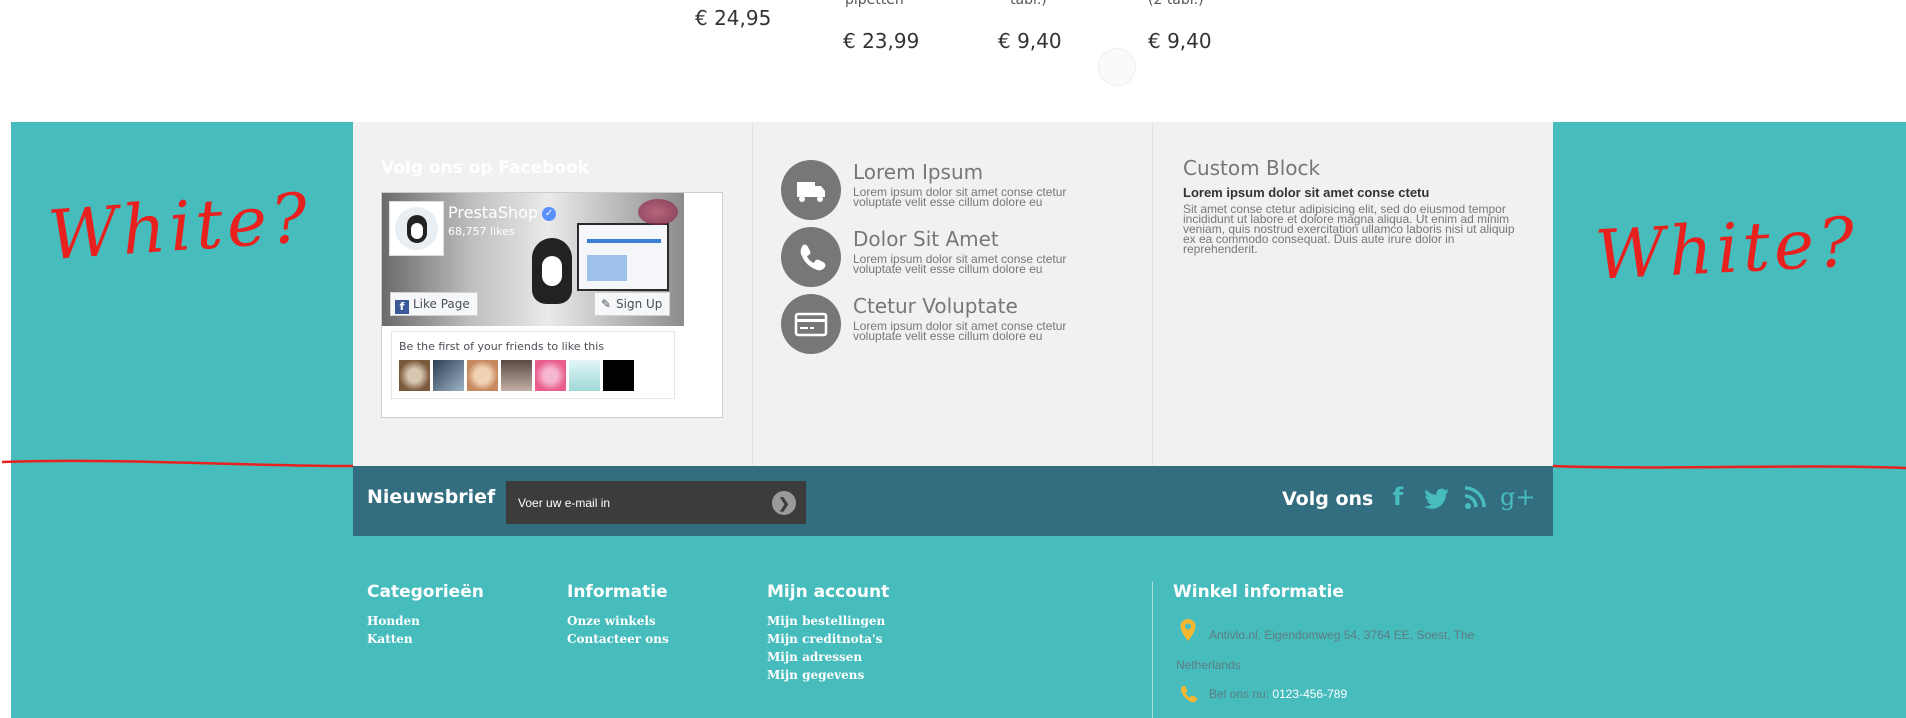 Image resolution: width=1906 pixels, height=718 pixels. What do you see at coordinates (1309, 694) in the screenshot?
I see `store-phone-number: 0123-456-789` at bounding box center [1309, 694].